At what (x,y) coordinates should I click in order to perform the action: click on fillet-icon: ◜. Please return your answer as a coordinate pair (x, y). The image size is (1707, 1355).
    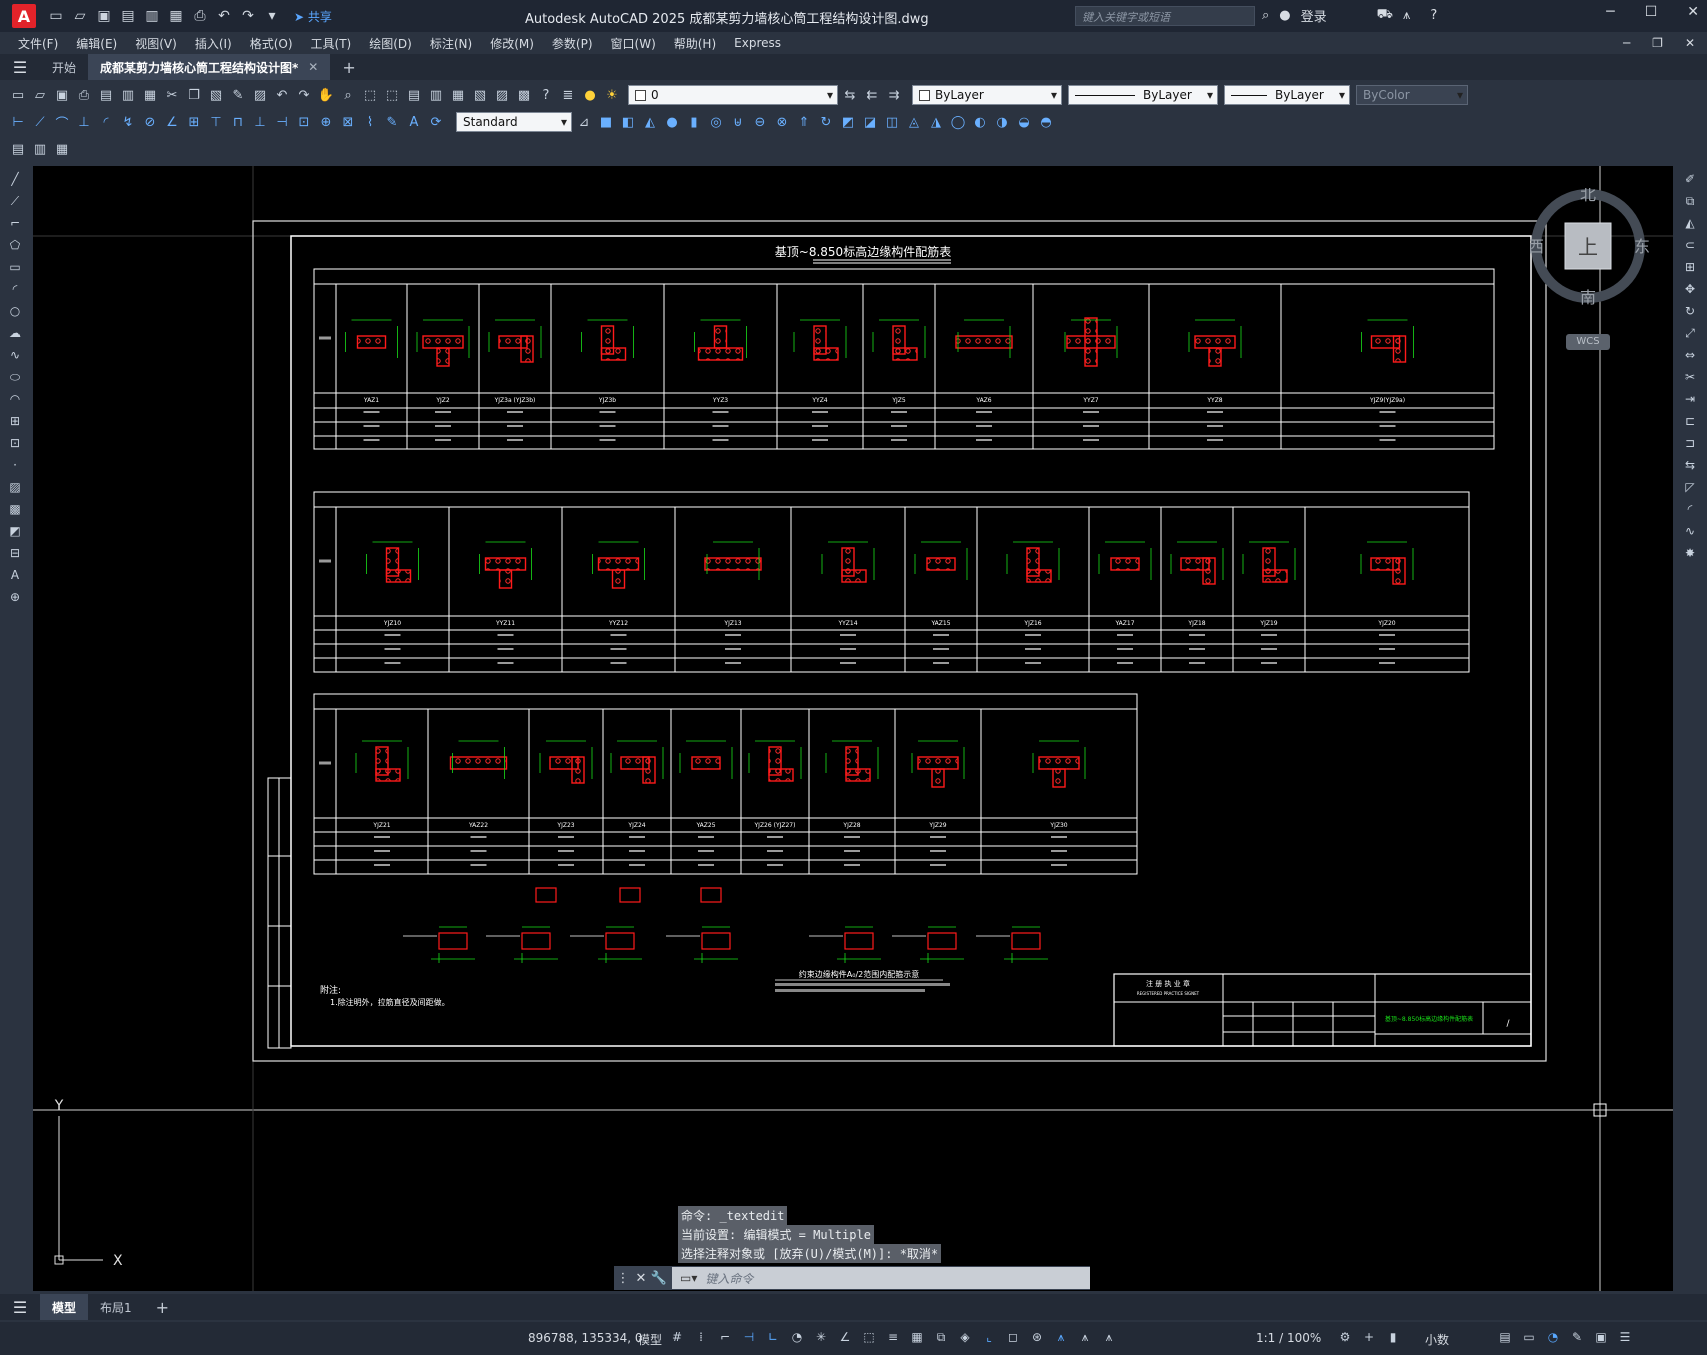
    Looking at the image, I should click on (1690, 509).